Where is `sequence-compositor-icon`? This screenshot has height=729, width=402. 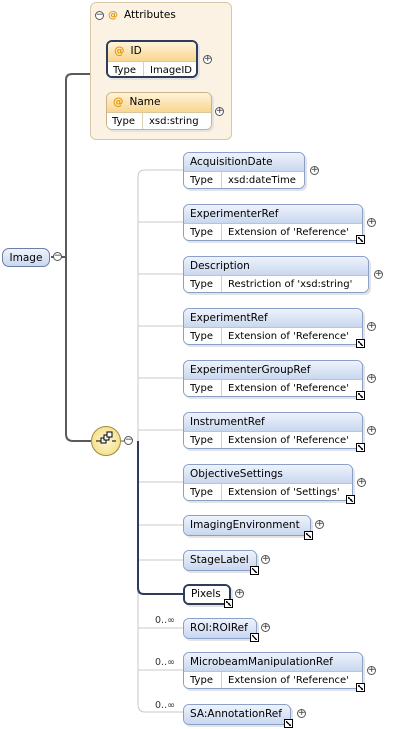
sequence-compositor-icon is located at coordinates (106, 441).